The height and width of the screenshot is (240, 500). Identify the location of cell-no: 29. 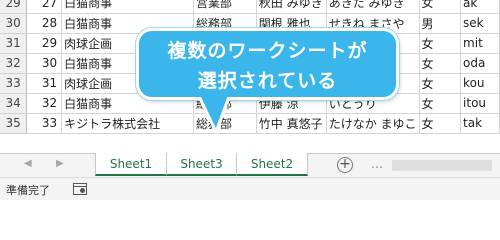
(44, 43).